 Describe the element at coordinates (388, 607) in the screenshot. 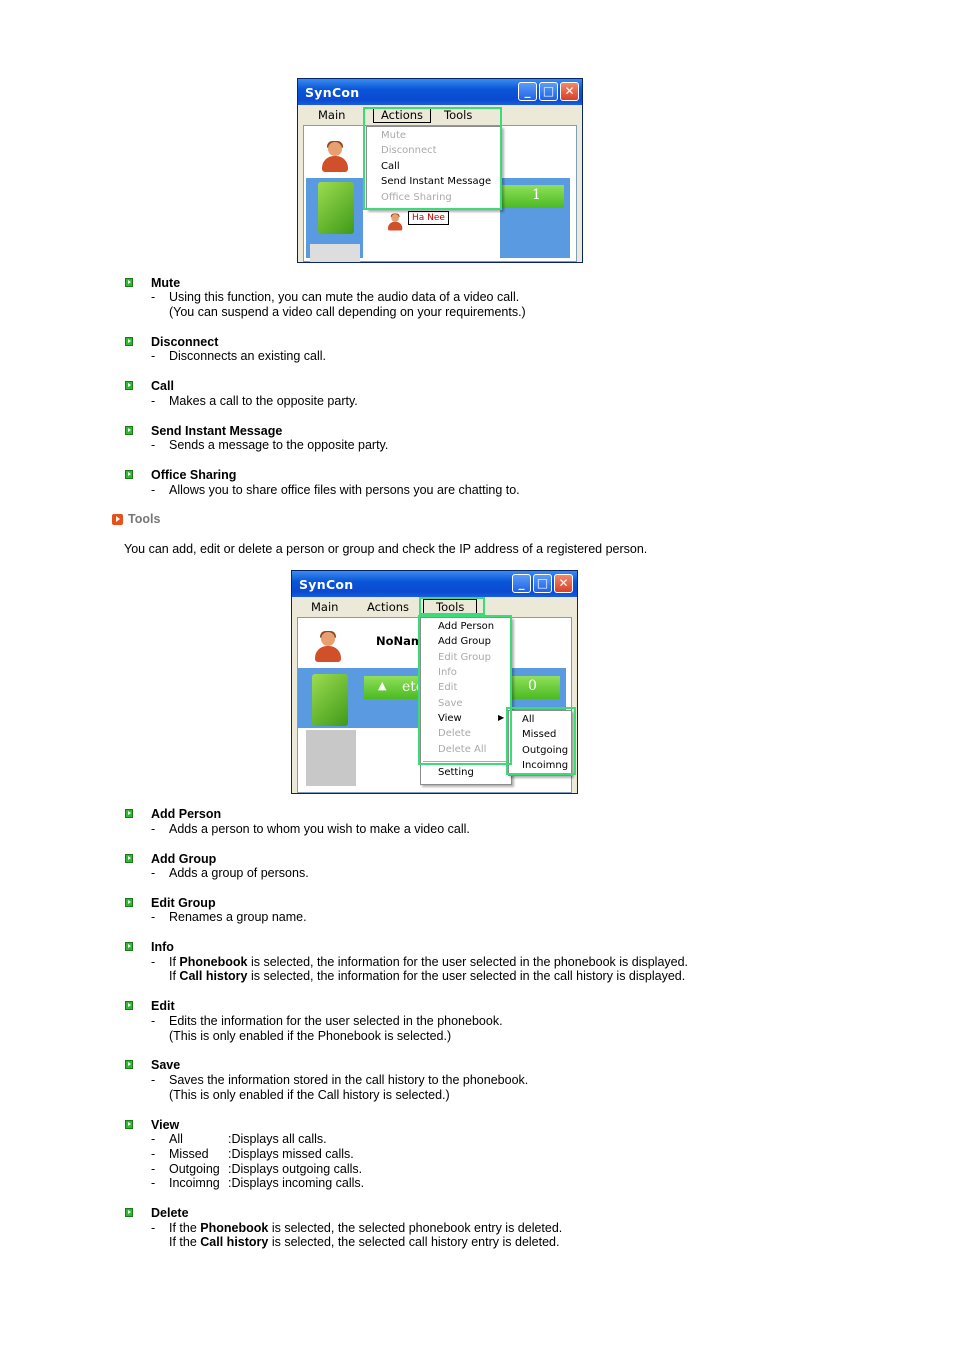

I see `menu-actions: Actions` at that location.